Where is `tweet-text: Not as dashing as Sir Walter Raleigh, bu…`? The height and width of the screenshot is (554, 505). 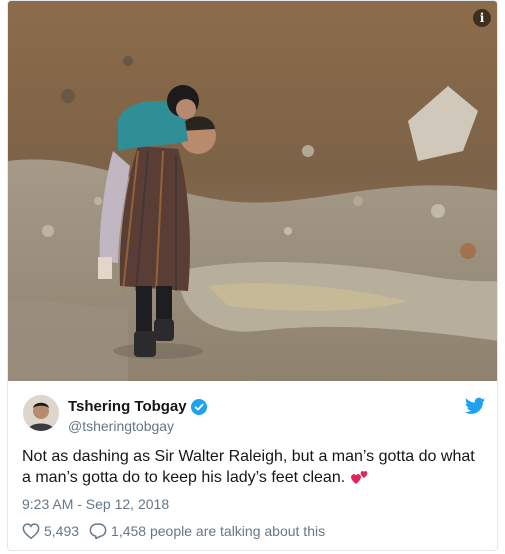 tweet-text: Not as dashing as Sir Walter Raleigh, bu… is located at coordinates (254, 467).